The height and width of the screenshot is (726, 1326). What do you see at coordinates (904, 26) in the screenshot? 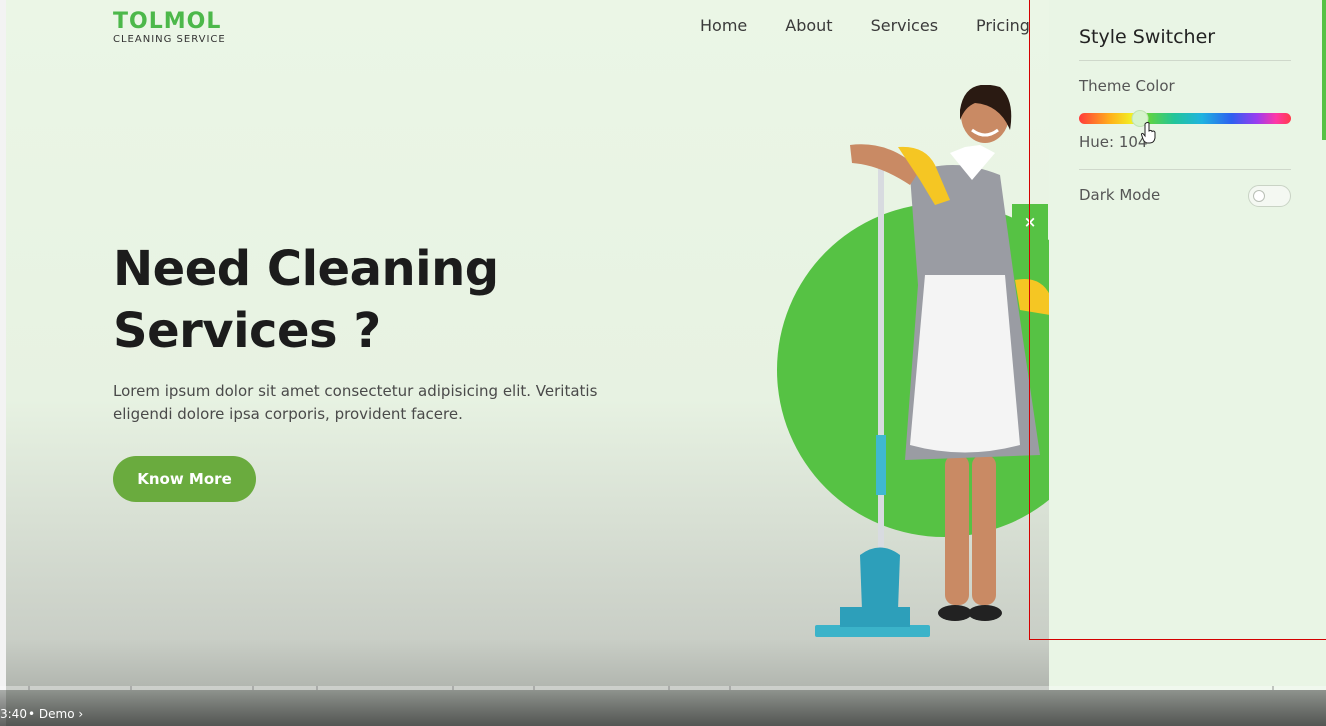
I see `nav-services: Services` at bounding box center [904, 26].